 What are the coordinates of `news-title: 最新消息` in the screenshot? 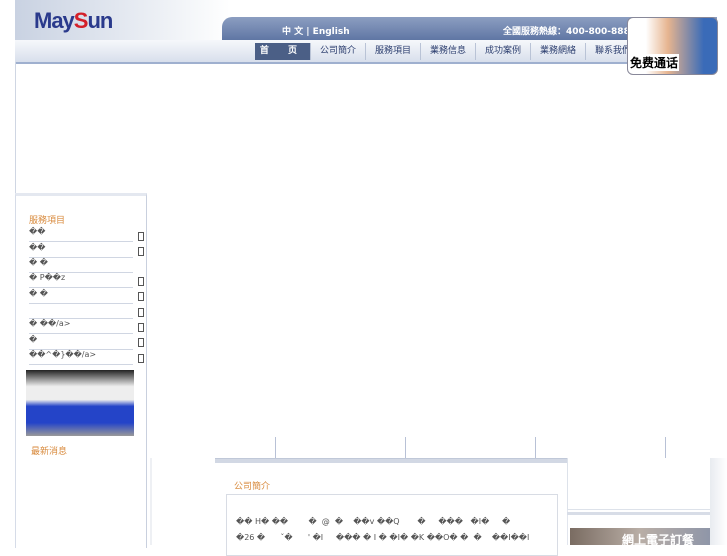 It's located at (49, 452).